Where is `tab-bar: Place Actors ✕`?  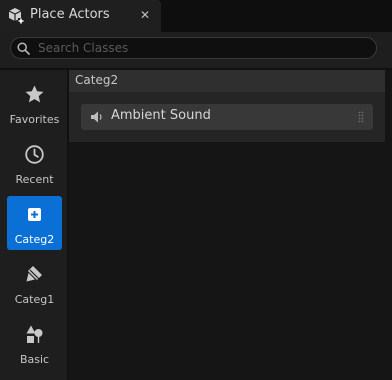
tab-bar: Place Actors ✕ is located at coordinates (196, 16).